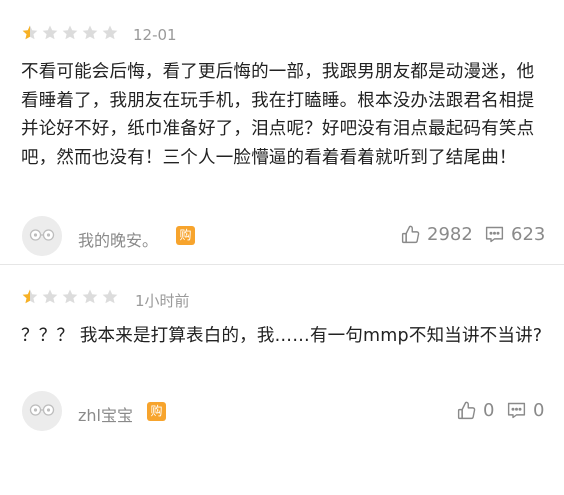 The height and width of the screenshot is (495, 564). What do you see at coordinates (162, 301) in the screenshot?
I see `review-date: 1小时前` at bounding box center [162, 301].